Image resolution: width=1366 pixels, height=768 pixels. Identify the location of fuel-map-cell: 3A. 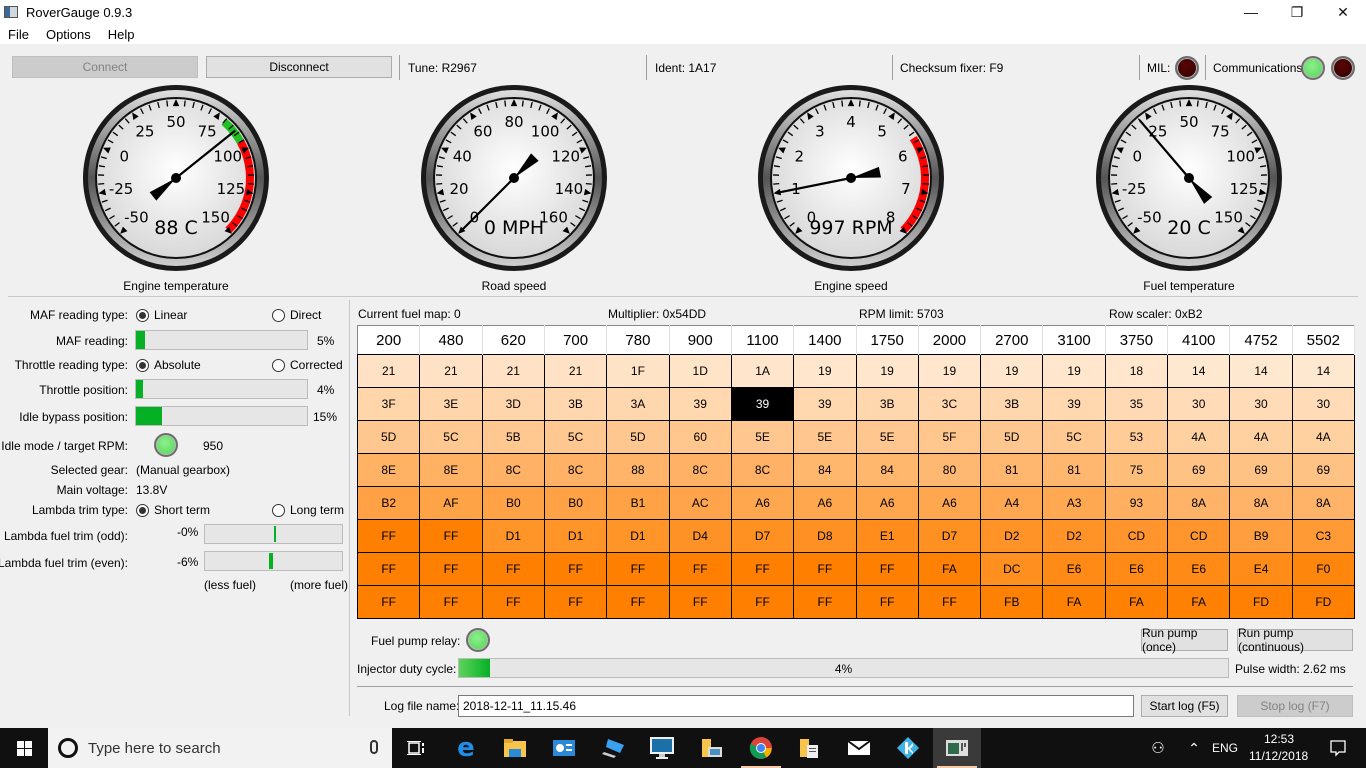
(638, 404).